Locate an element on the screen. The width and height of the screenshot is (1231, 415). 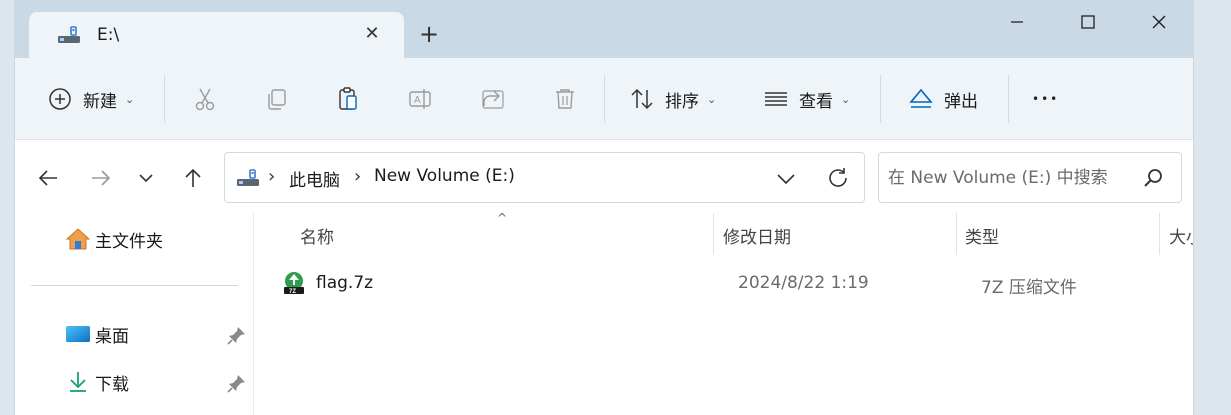
navigation-pane: 主文件夹 桌面 下载 is located at coordinates (134, 314).